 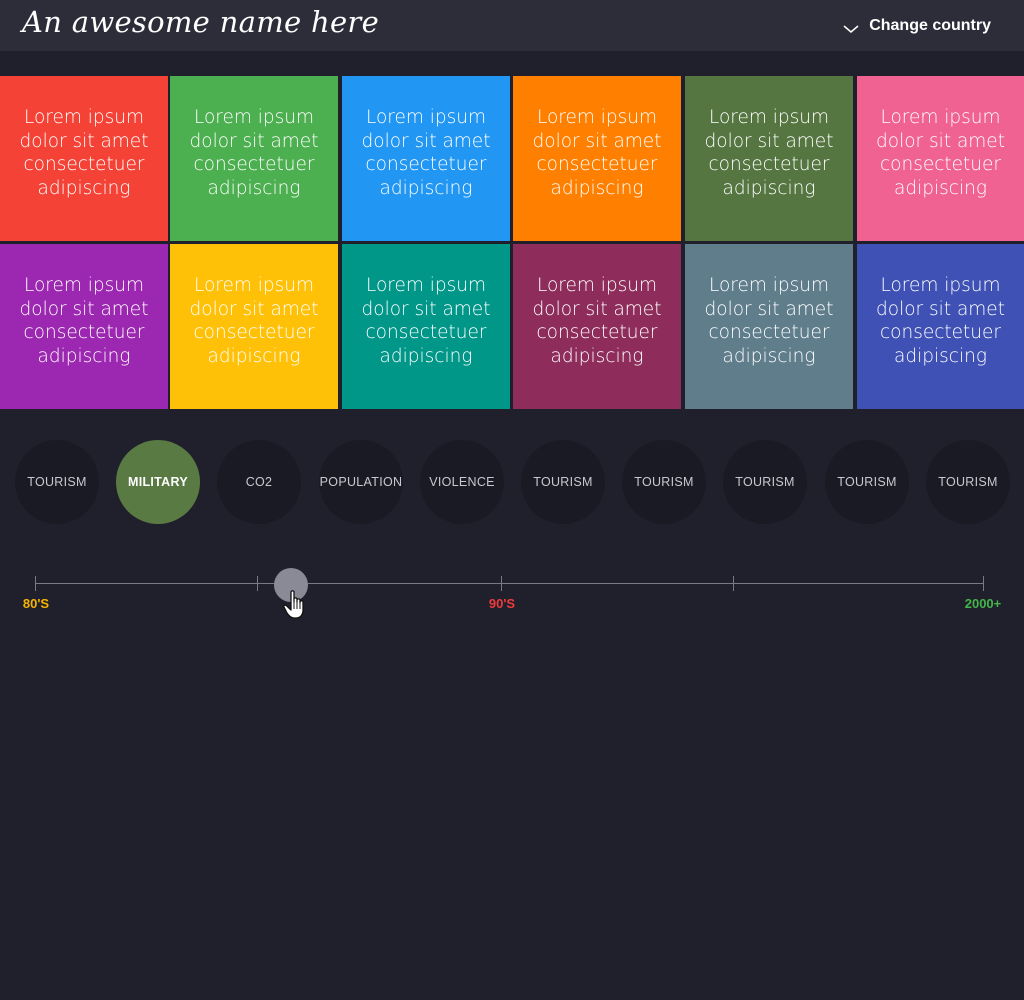 I want to click on category-military: MILITARY, so click(x=158, y=482).